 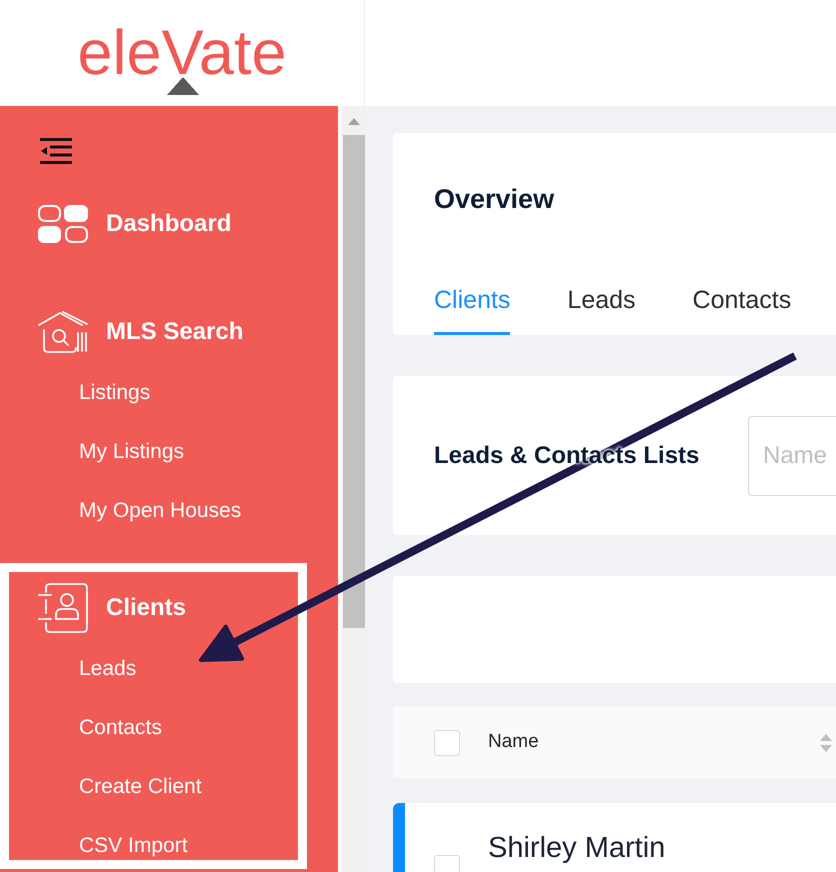 What do you see at coordinates (63, 332) in the screenshot?
I see `house-search-icon` at bounding box center [63, 332].